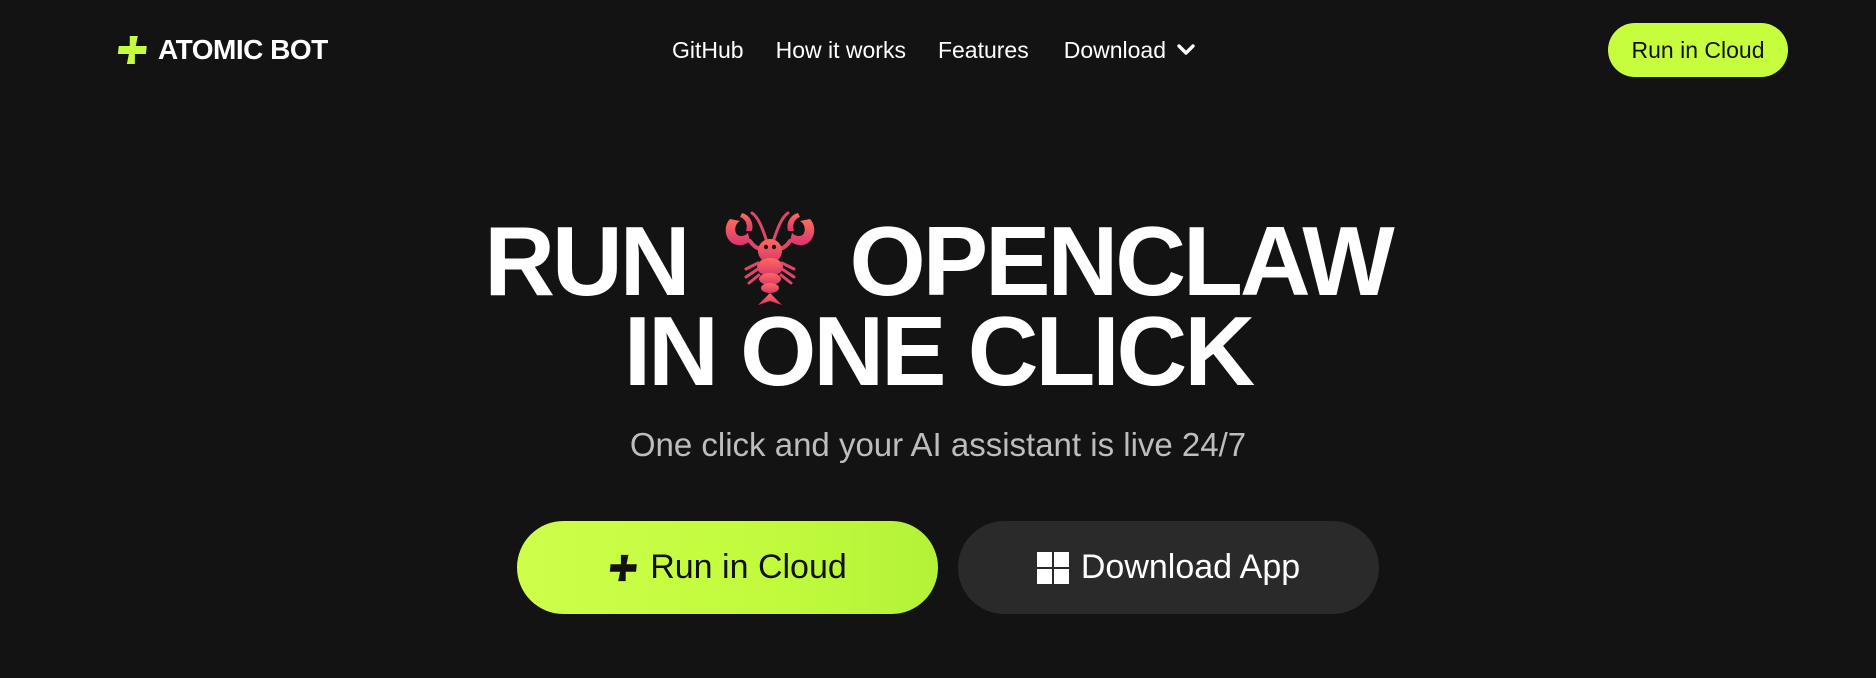 Image resolution: width=1876 pixels, height=678 pixels. Describe the element at coordinates (1115, 49) in the screenshot. I see `nav-link-download: Download` at that location.